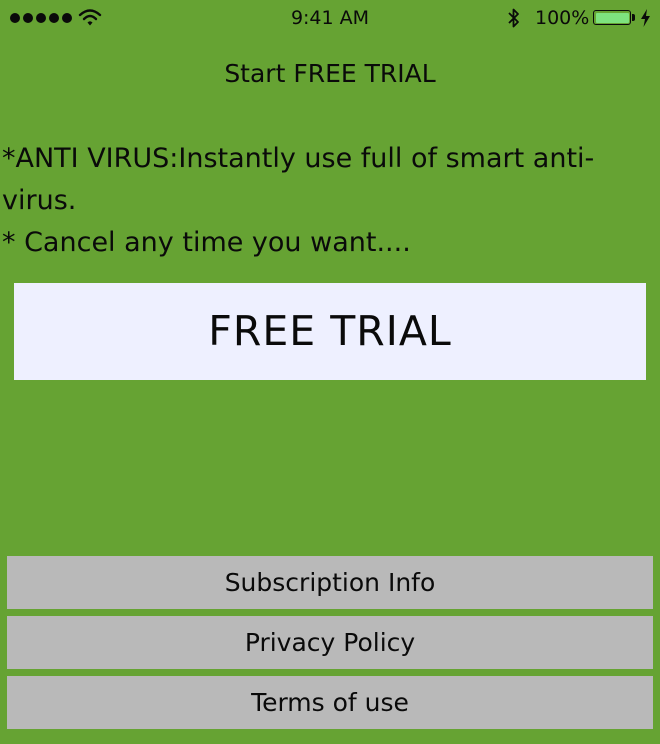 This screenshot has width=660, height=744. Describe the element at coordinates (612, 17) in the screenshot. I see `battery-icon` at that location.